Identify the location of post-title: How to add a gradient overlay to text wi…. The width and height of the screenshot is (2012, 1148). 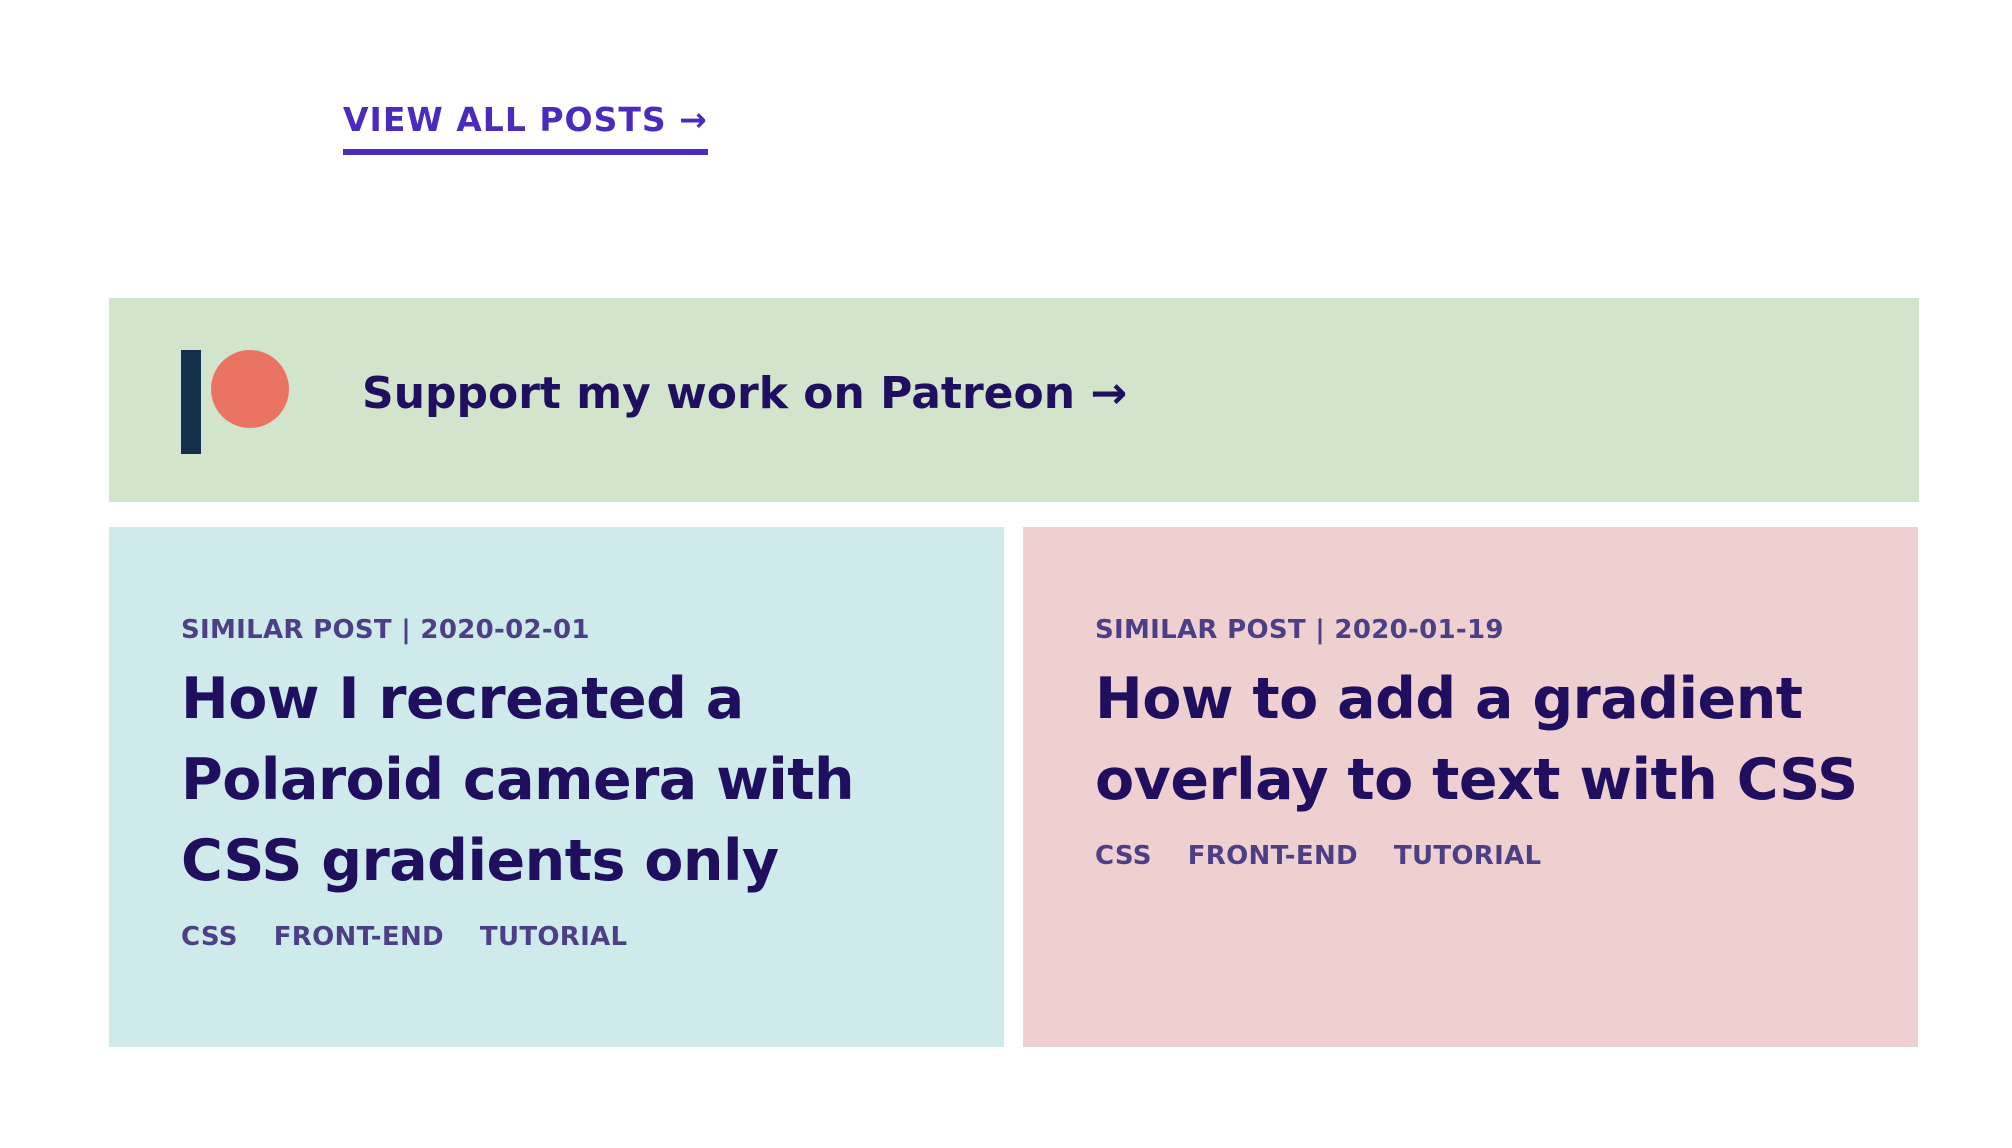
(1476, 740).